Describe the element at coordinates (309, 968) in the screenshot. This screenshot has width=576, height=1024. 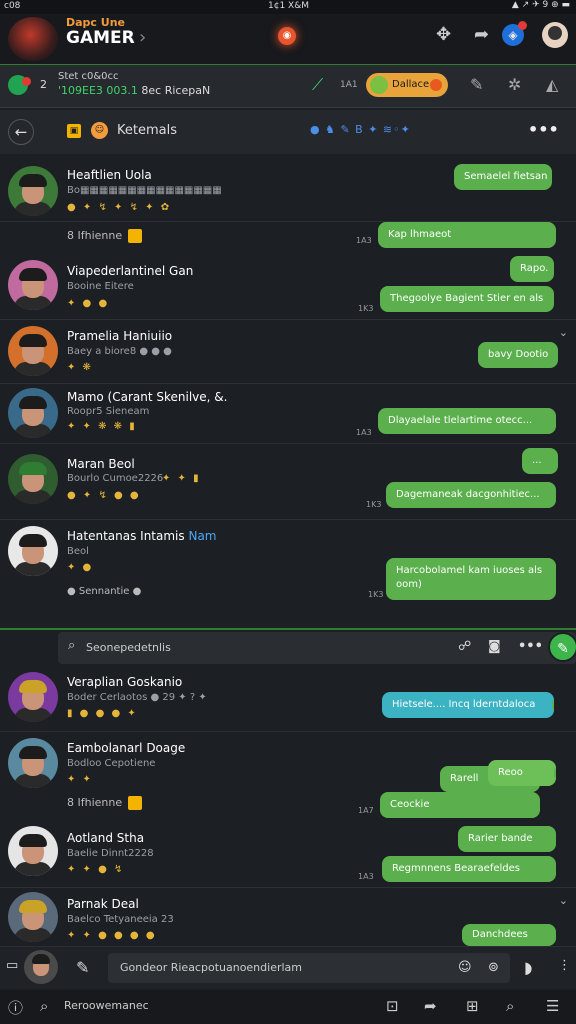
I see `message-input: Gondeor Rieacpotuanoendierlam ☺ ⊚` at that location.